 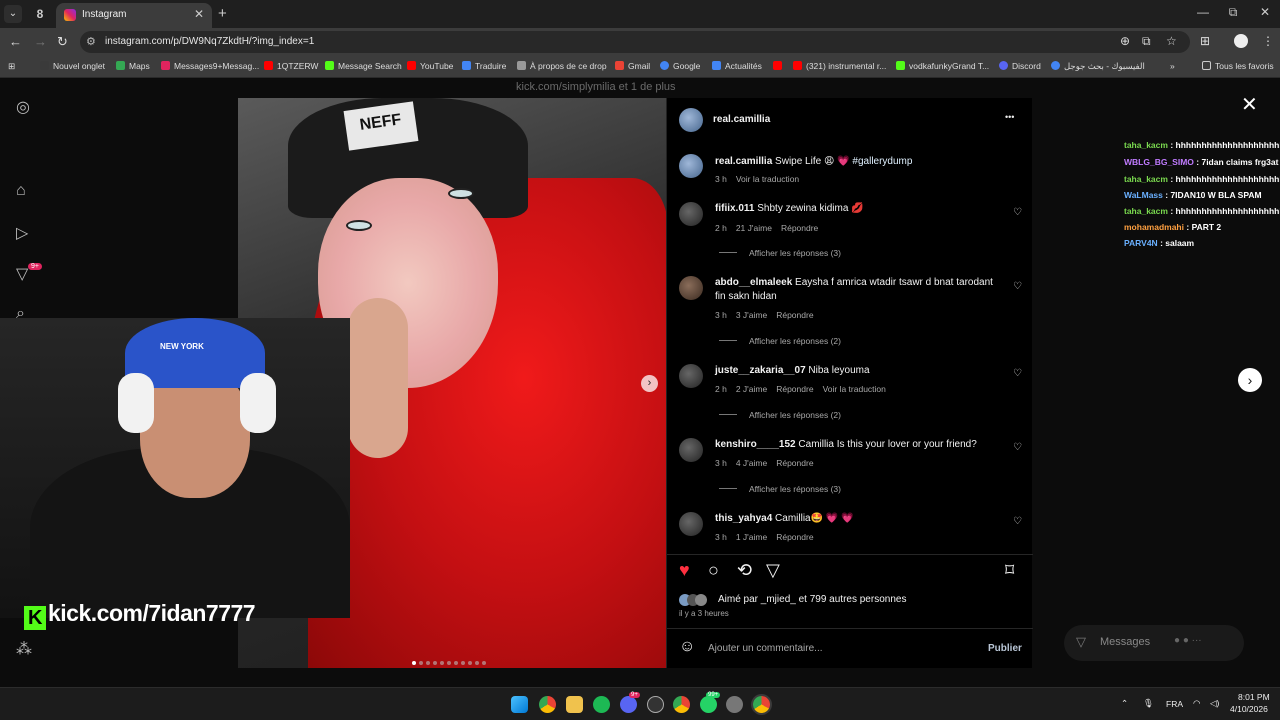 I want to click on apps-grid-icon: ⊞, so click(x=11, y=66).